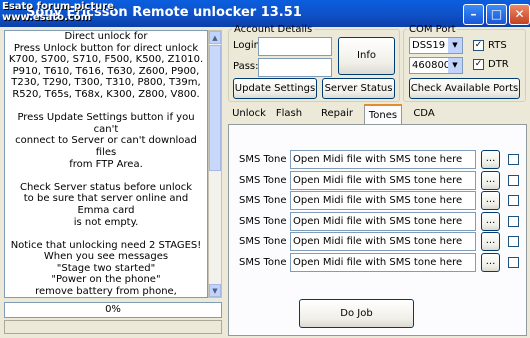  I want to click on password-input, so click(295, 67).